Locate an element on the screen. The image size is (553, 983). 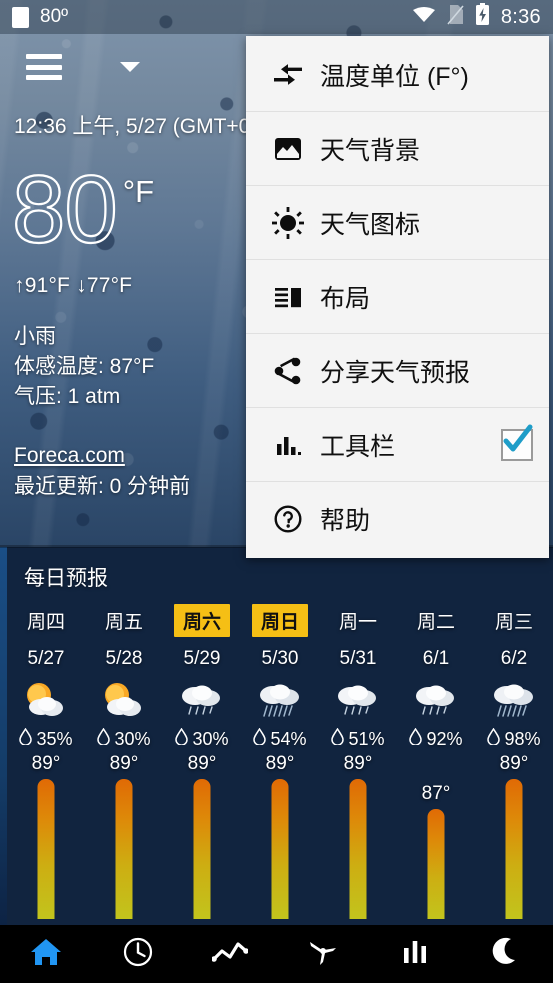
forecast-day-column: 周六 5/29 30% 89° is located at coordinates (202, 761).